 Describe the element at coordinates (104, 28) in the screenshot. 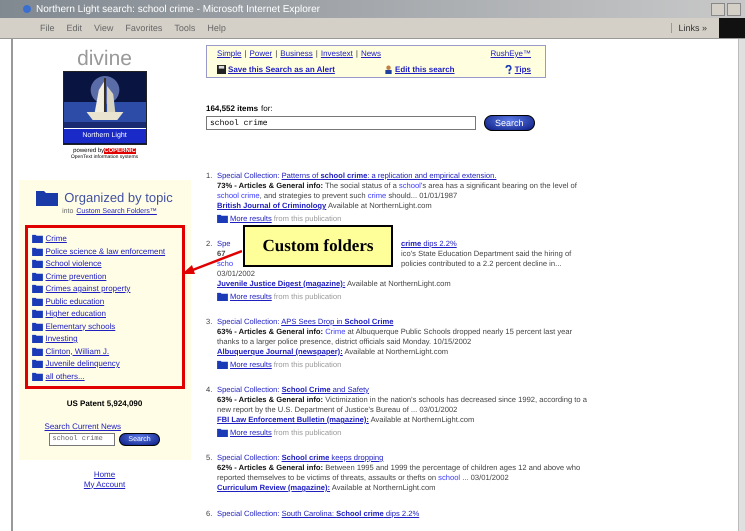

I see `menu-item: View` at that location.